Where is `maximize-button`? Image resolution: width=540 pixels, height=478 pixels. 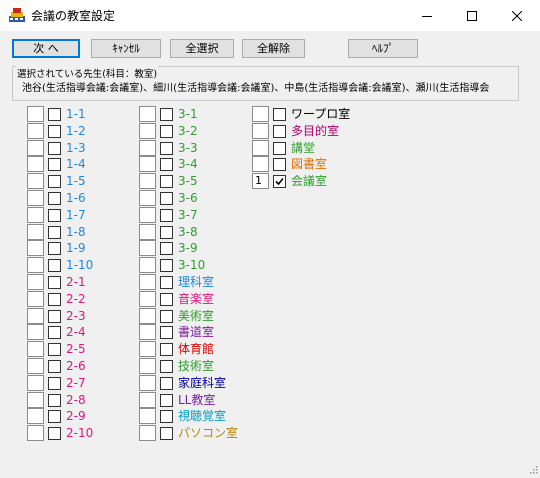 maximize-button is located at coordinates (471, 15).